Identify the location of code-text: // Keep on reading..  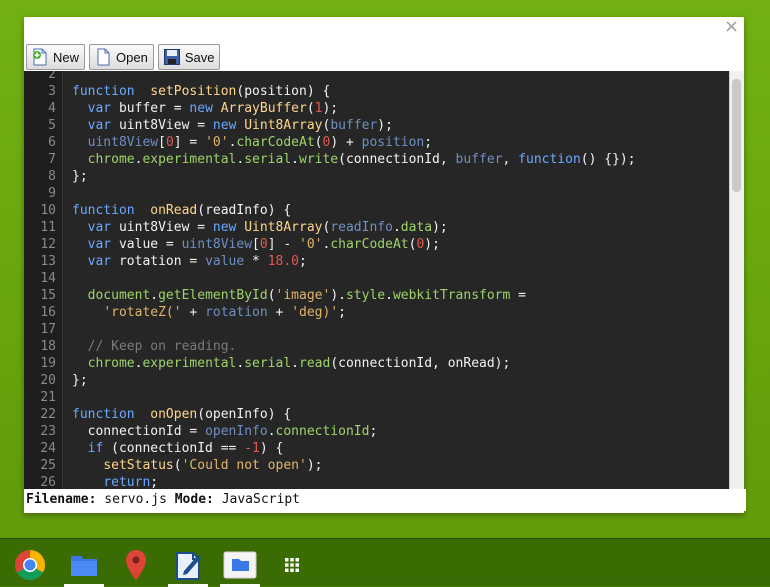
(162, 346).